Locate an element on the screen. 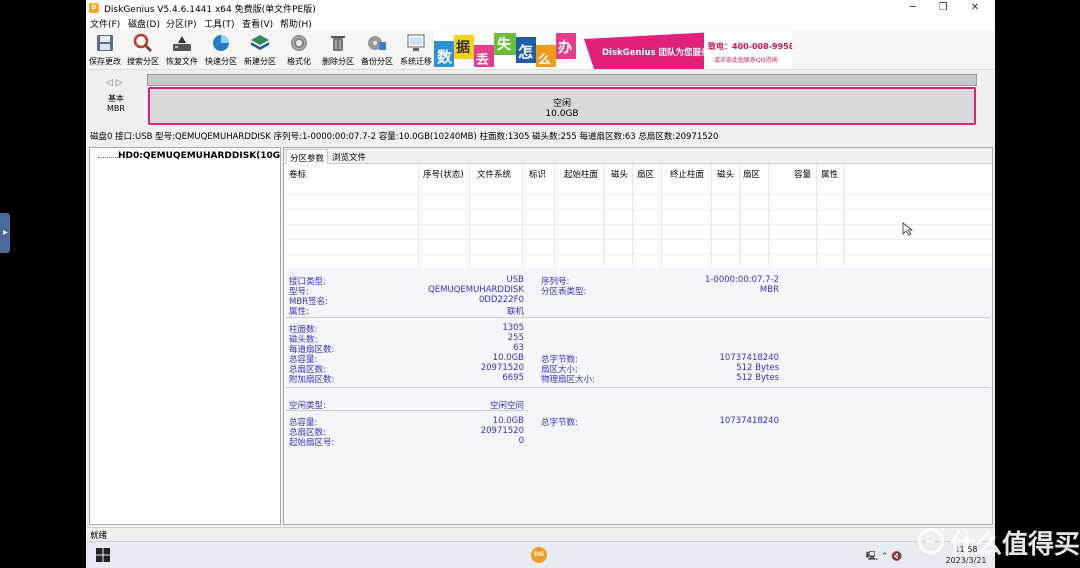 The width and height of the screenshot is (1080, 568). tab-partition-params: 分区参数 is located at coordinates (307, 156).